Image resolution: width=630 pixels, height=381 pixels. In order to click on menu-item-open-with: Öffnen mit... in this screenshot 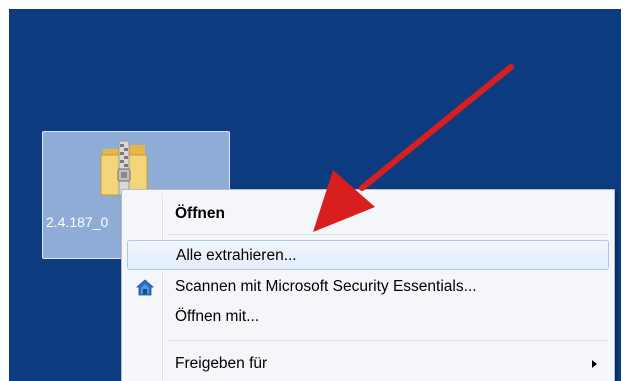, I will do `click(368, 317)`.